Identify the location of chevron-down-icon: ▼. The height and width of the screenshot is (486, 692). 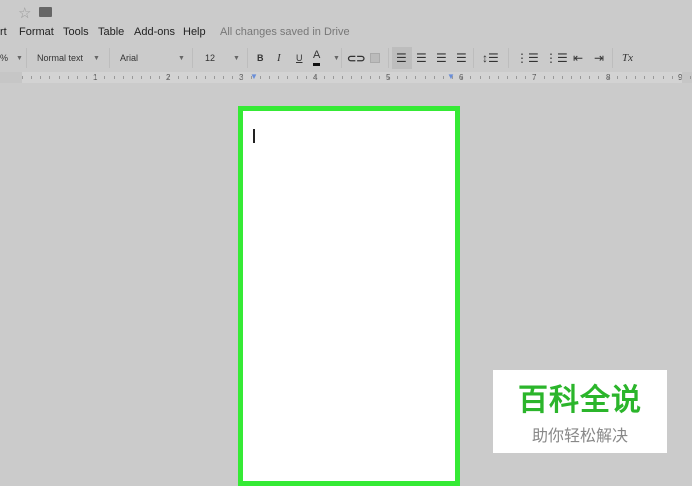
(336, 58).